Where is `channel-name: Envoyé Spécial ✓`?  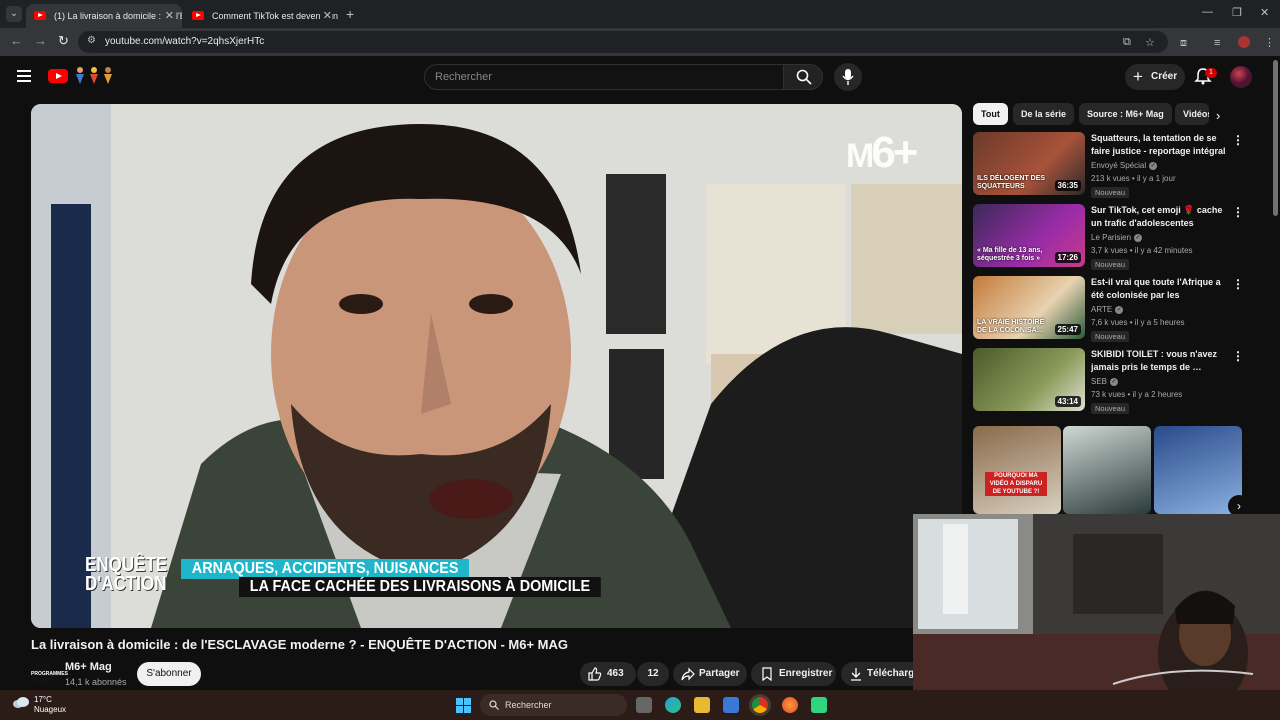 channel-name: Envoyé Spécial ✓ is located at coordinates (1124, 165).